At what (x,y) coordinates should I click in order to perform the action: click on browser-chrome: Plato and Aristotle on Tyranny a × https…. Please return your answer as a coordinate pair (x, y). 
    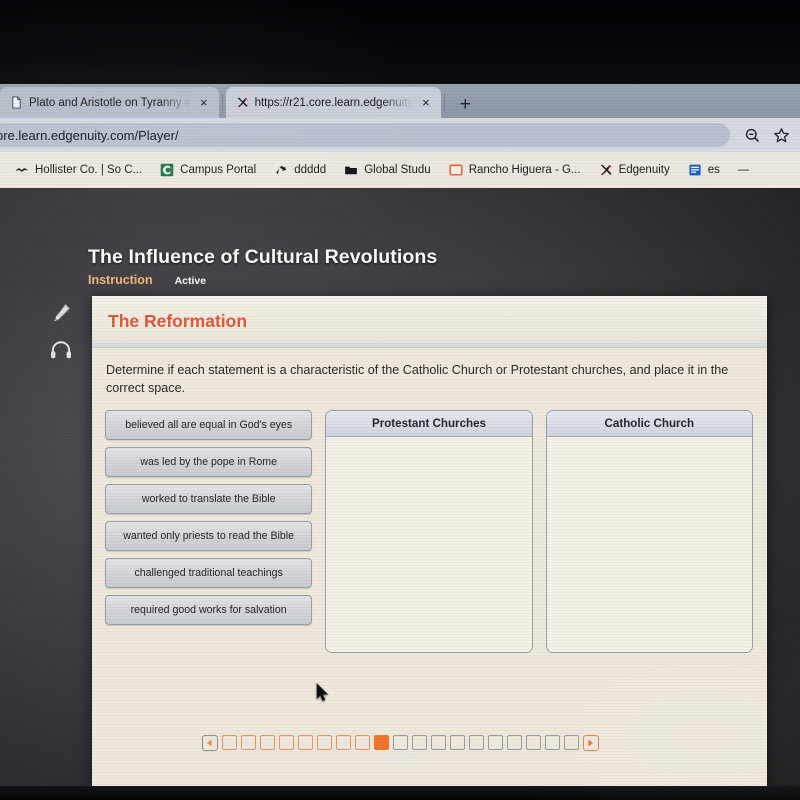
    Looking at the image, I should click on (400, 136).